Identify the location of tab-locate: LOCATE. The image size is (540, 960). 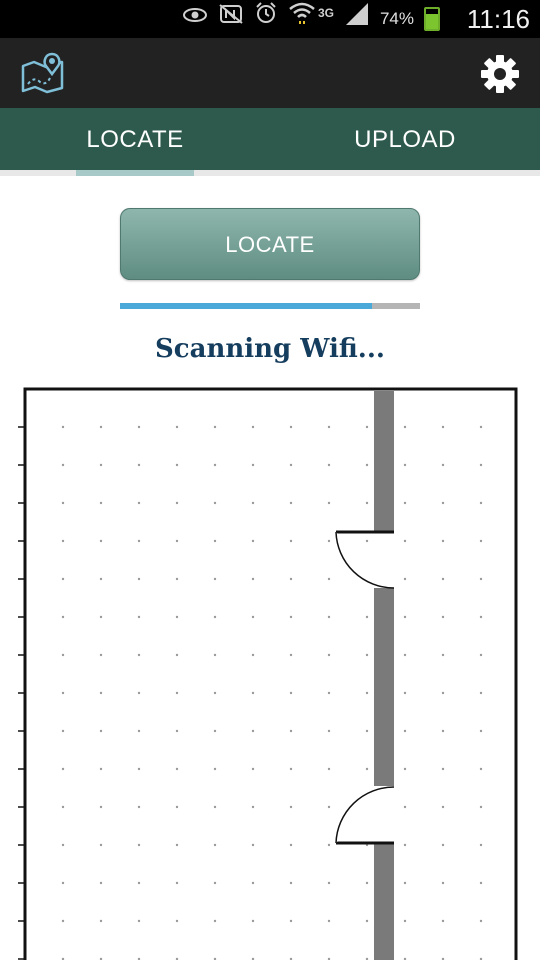
(135, 139).